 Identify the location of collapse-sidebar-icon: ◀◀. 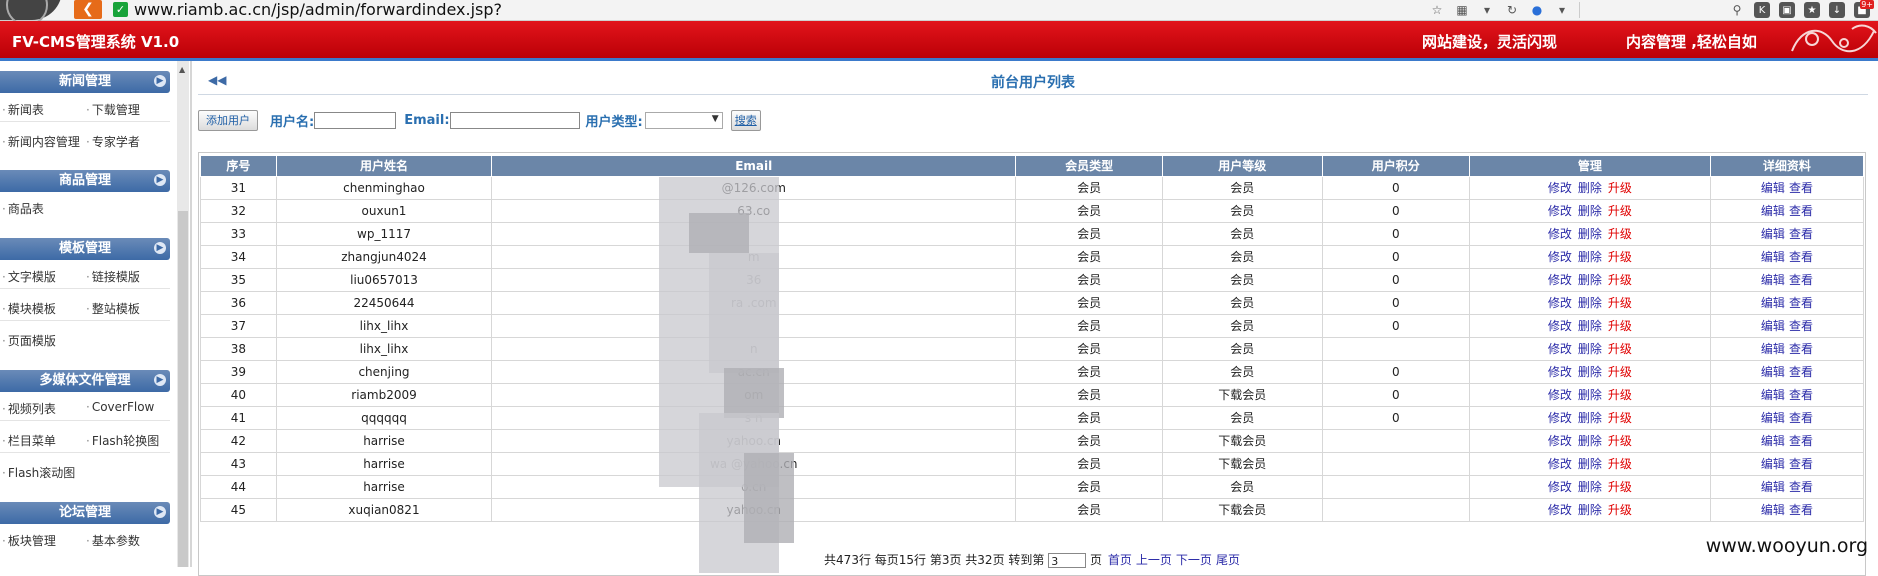
(217, 80).